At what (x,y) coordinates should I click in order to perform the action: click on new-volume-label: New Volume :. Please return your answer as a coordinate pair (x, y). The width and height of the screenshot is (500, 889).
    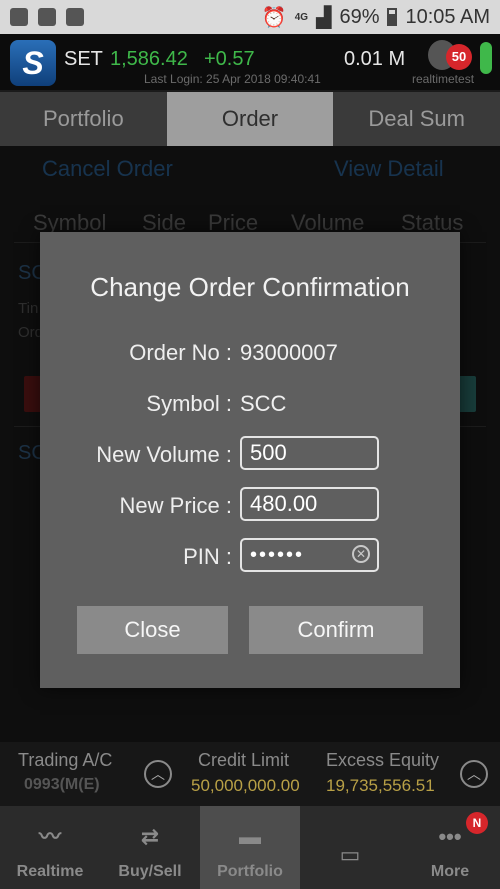
    Looking at the image, I should click on (164, 454).